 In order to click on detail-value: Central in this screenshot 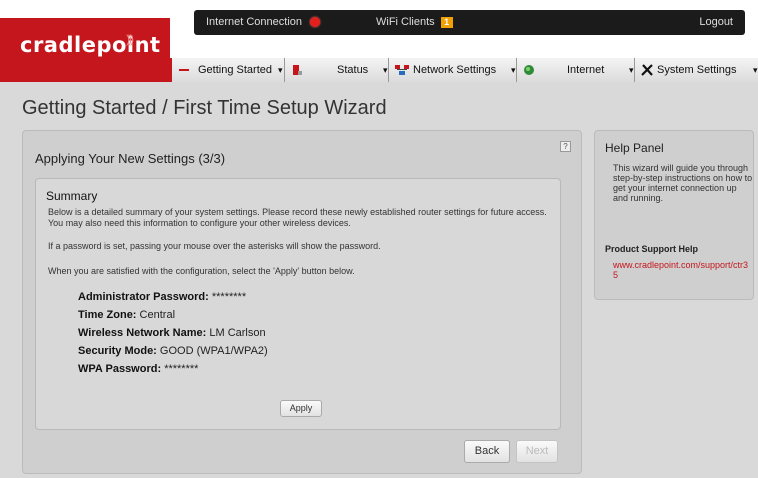, I will do `click(157, 315)`.